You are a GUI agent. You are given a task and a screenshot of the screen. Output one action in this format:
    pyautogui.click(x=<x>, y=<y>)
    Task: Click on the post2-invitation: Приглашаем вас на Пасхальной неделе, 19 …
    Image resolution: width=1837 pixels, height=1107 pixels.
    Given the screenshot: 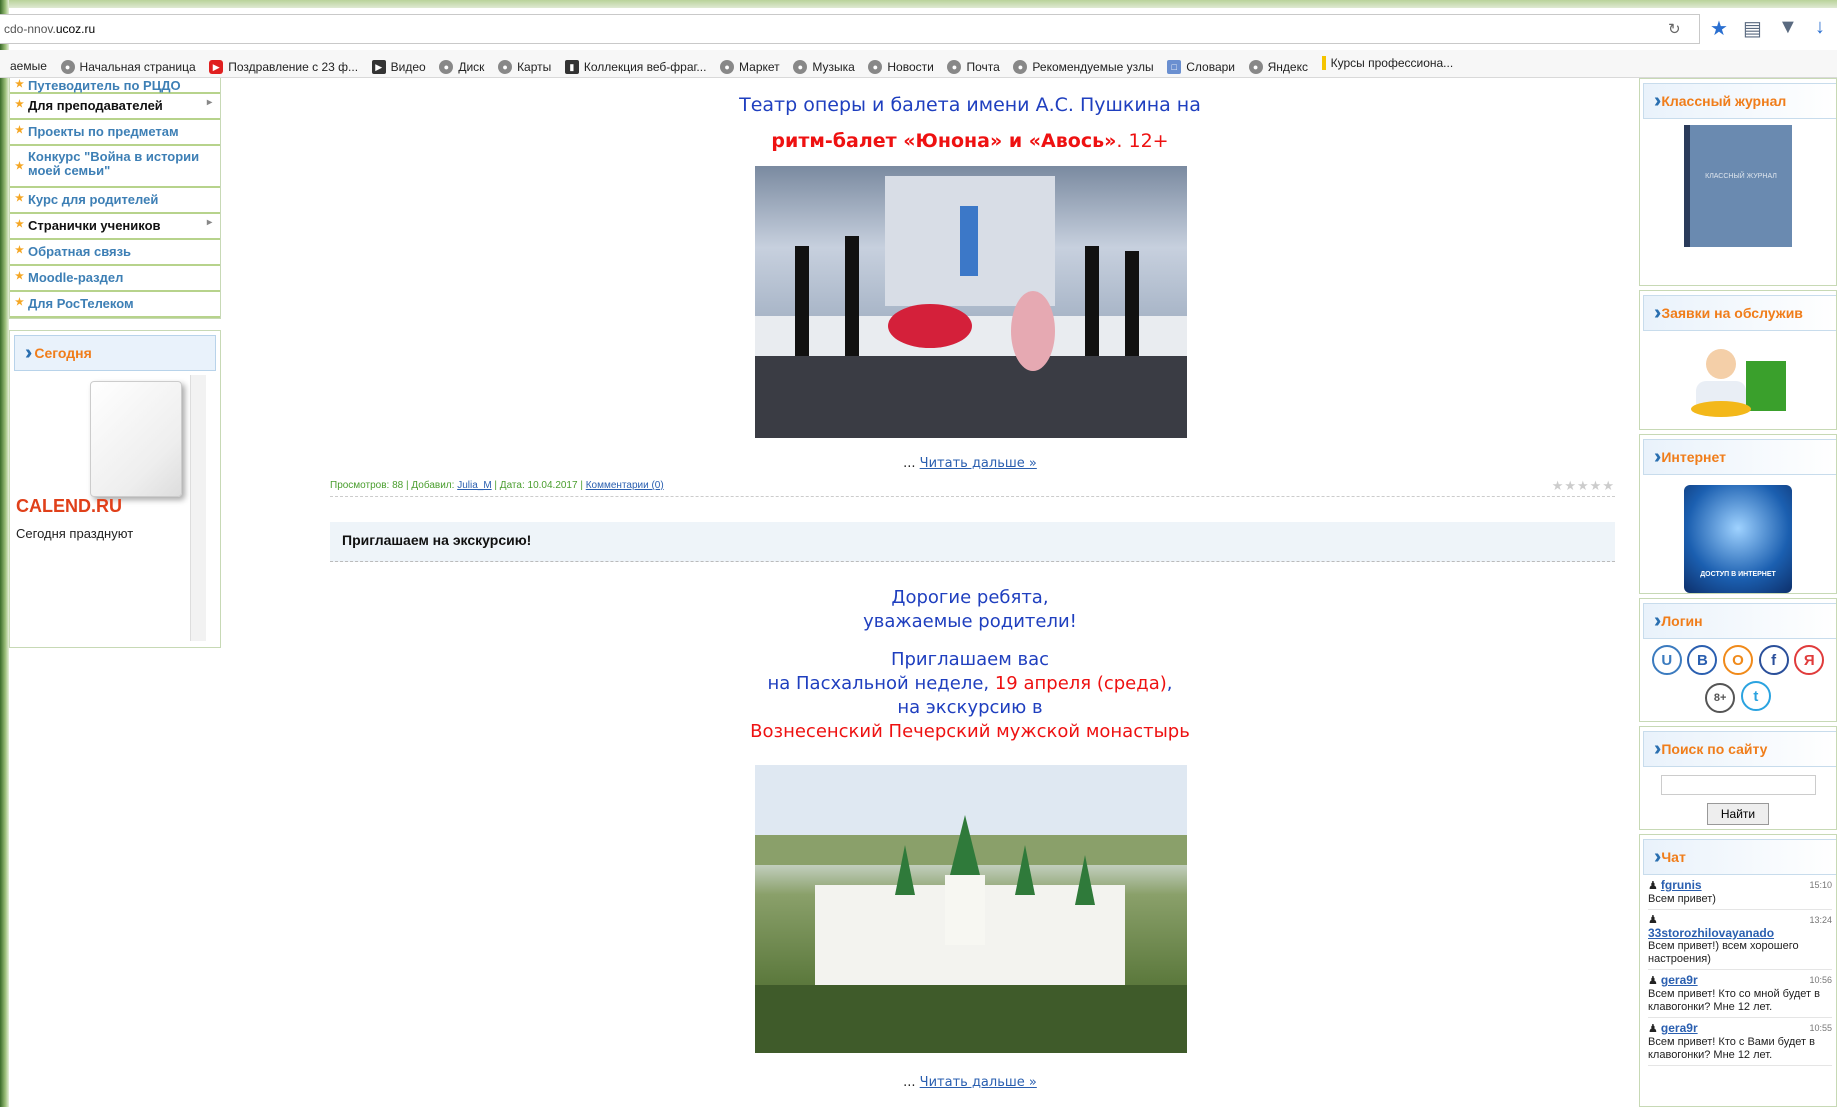 What is the action you would take?
    pyautogui.click(x=970, y=695)
    